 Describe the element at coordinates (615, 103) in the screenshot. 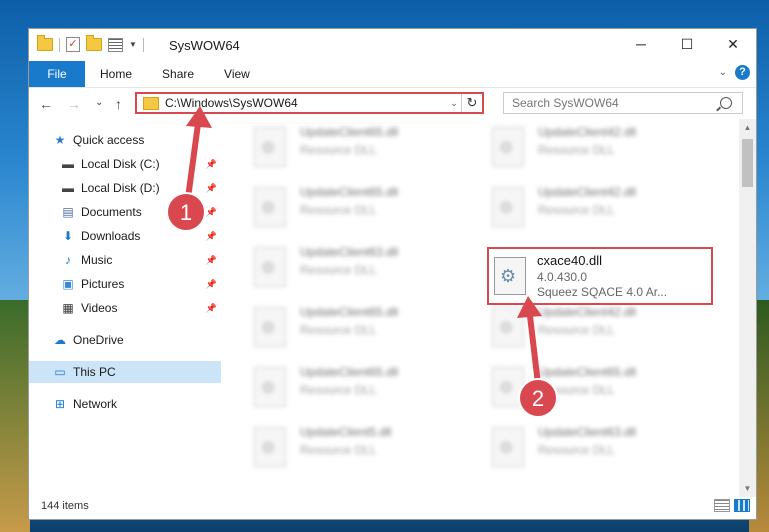

I see `search-input` at that location.